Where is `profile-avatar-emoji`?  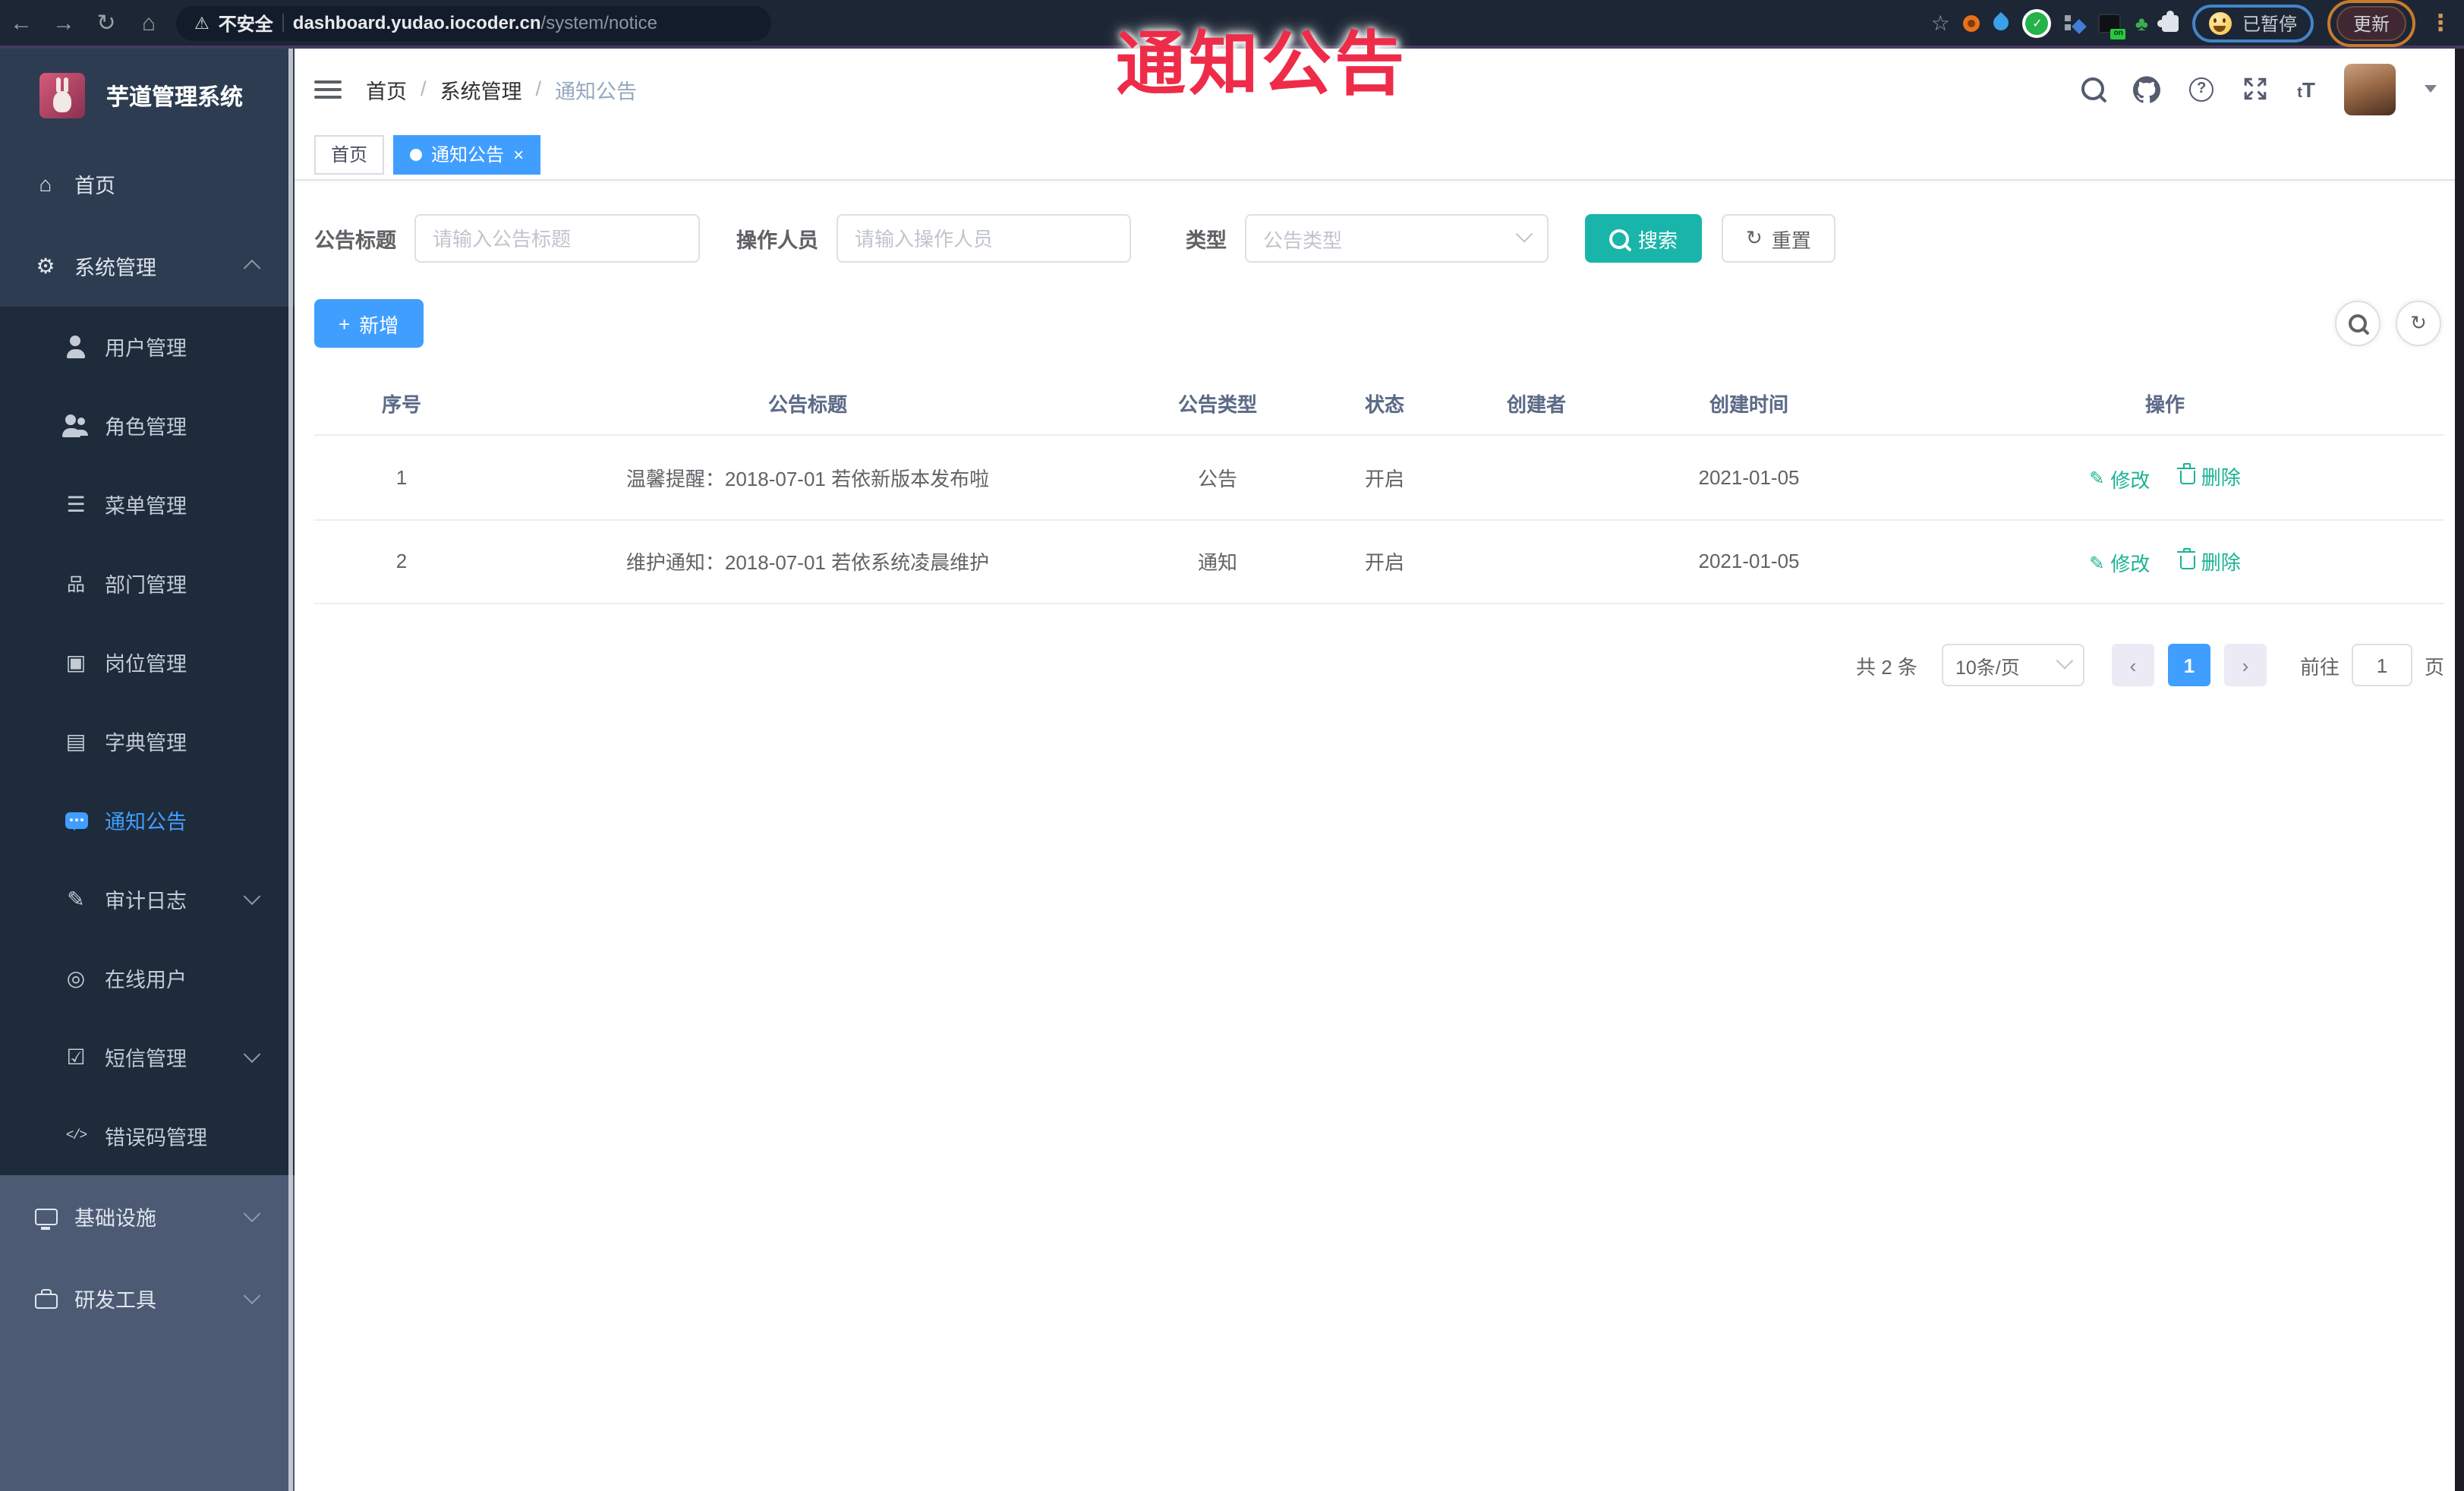 profile-avatar-emoji is located at coordinates (2220, 22).